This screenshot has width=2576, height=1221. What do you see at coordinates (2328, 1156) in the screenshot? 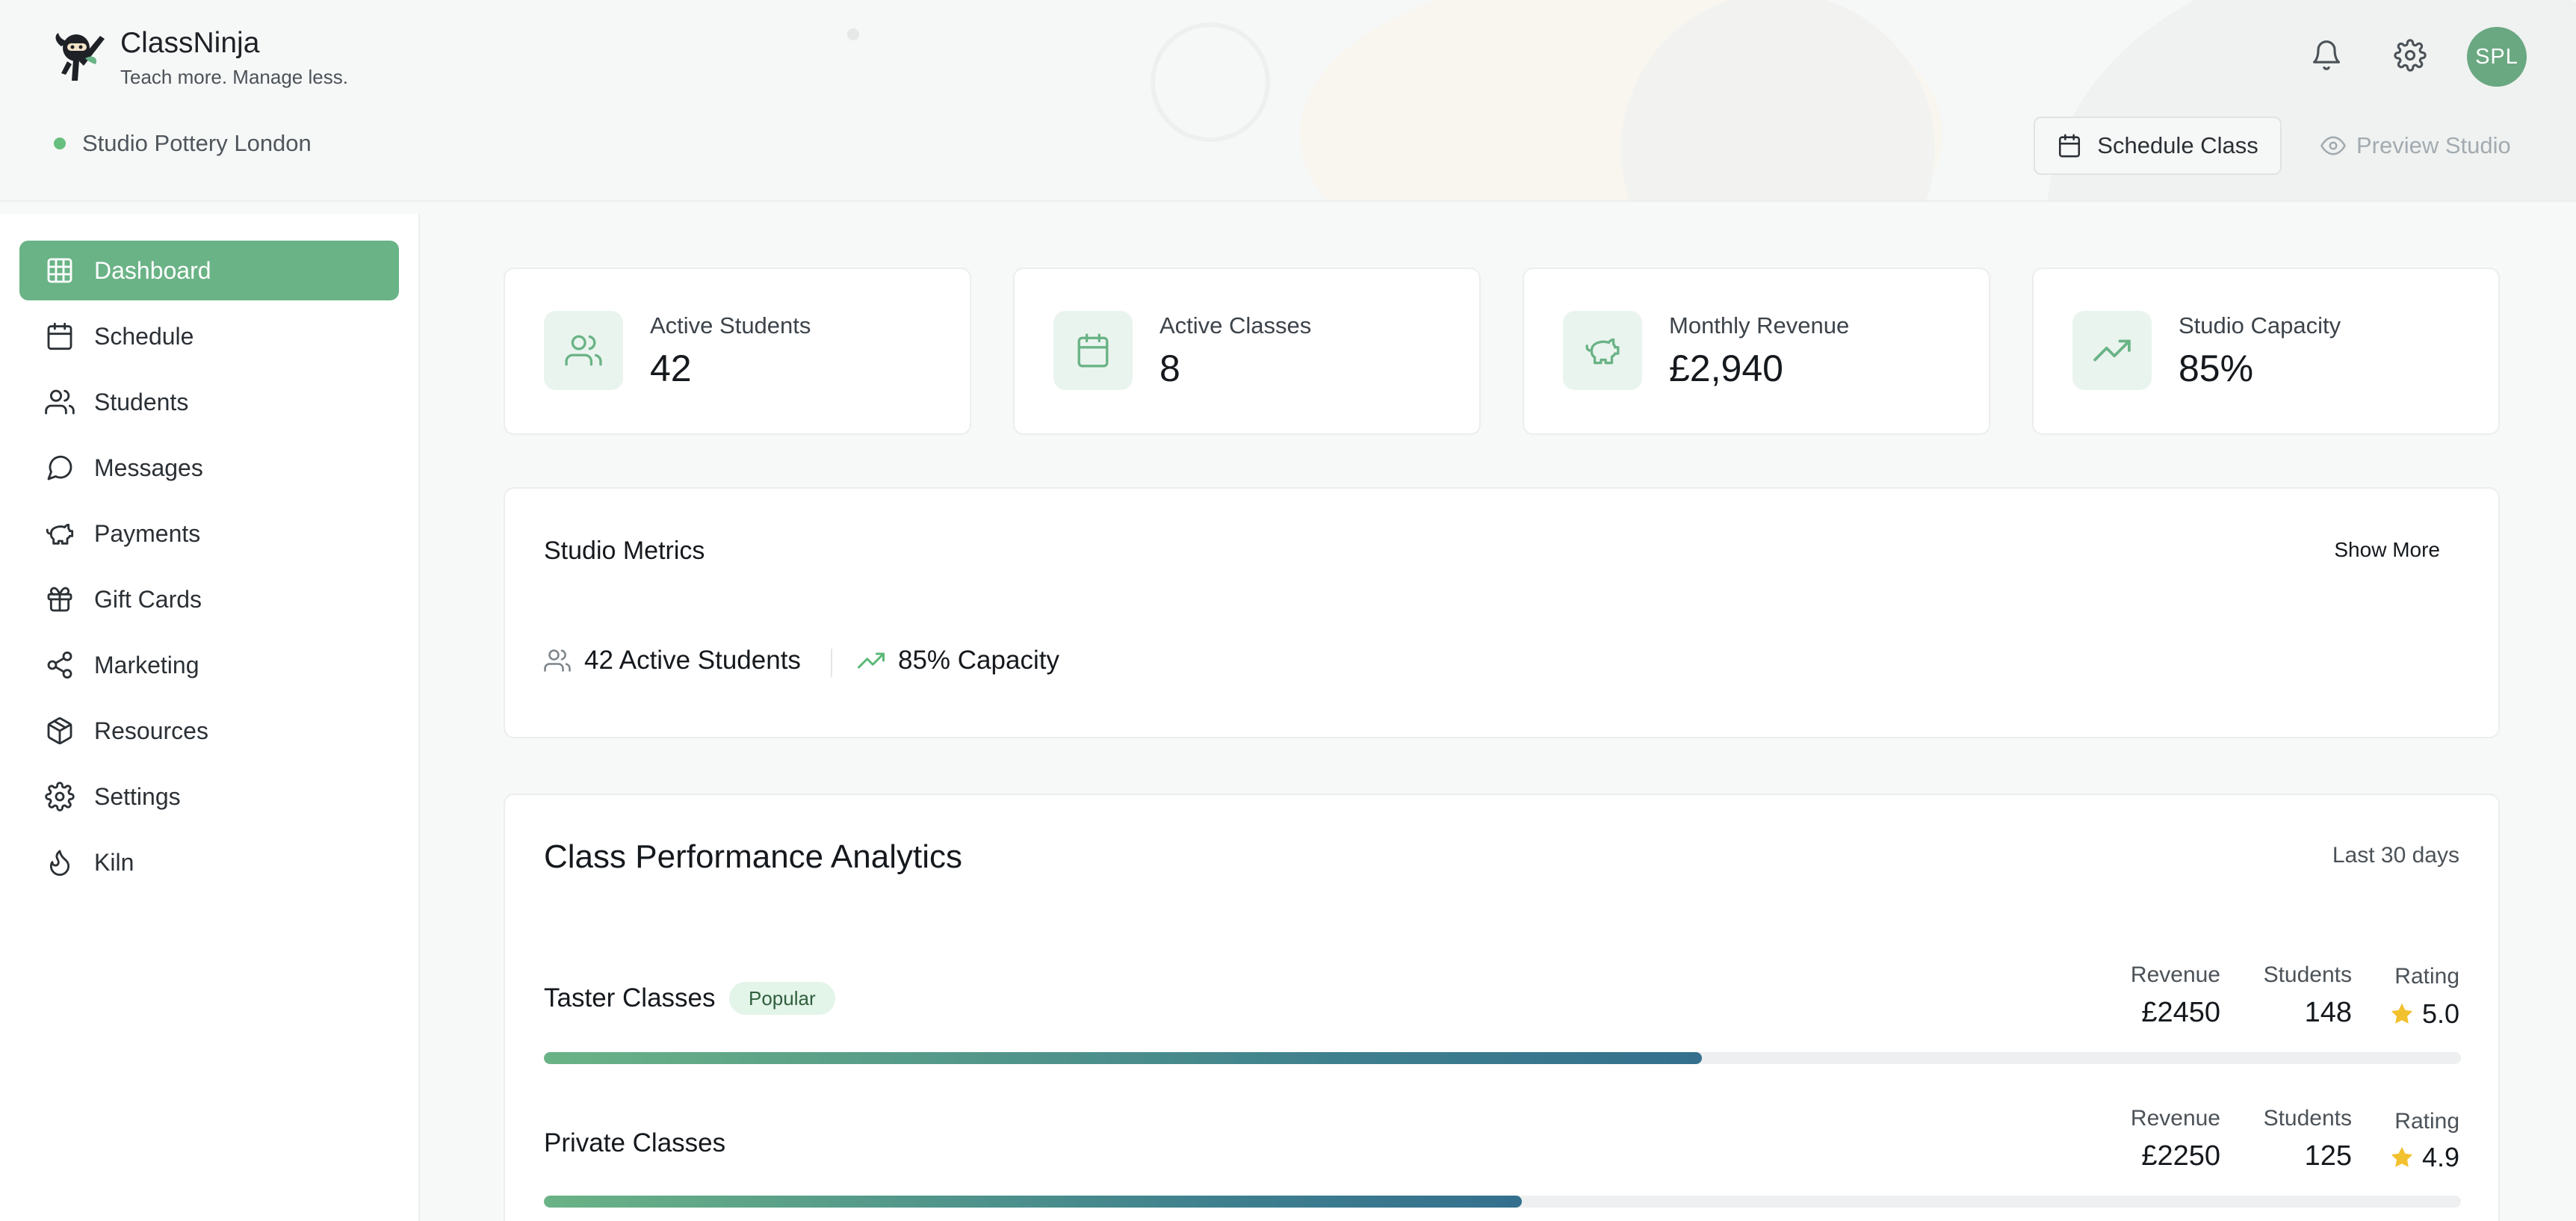
I see `students-value: 125` at bounding box center [2328, 1156].